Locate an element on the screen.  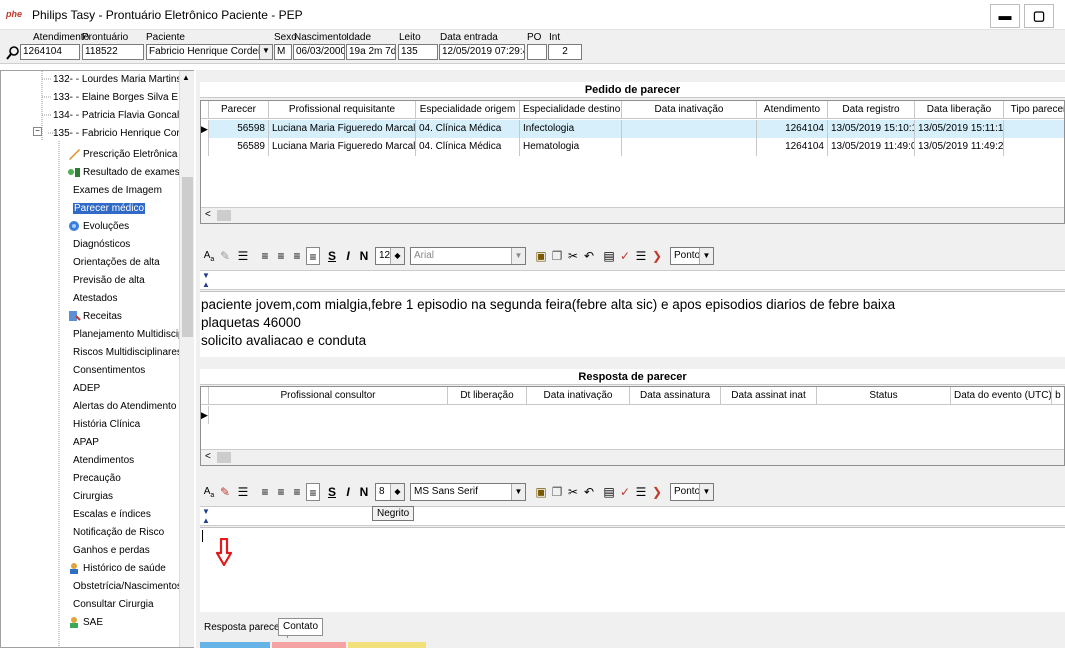
col-data-inativacao: Data inativação is located at coordinates (689, 110).